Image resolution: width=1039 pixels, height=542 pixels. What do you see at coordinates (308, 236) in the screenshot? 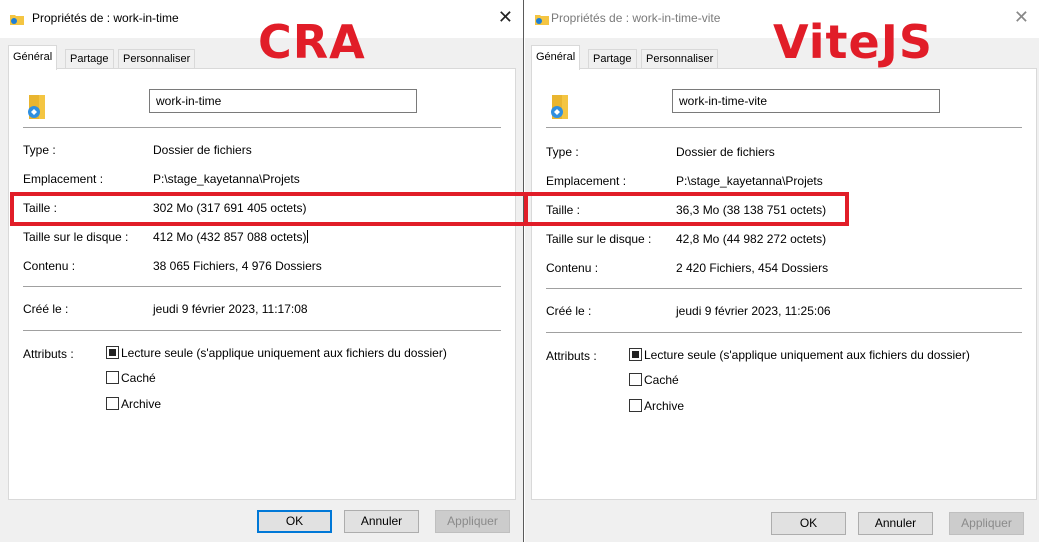
I see `text-caret` at bounding box center [308, 236].